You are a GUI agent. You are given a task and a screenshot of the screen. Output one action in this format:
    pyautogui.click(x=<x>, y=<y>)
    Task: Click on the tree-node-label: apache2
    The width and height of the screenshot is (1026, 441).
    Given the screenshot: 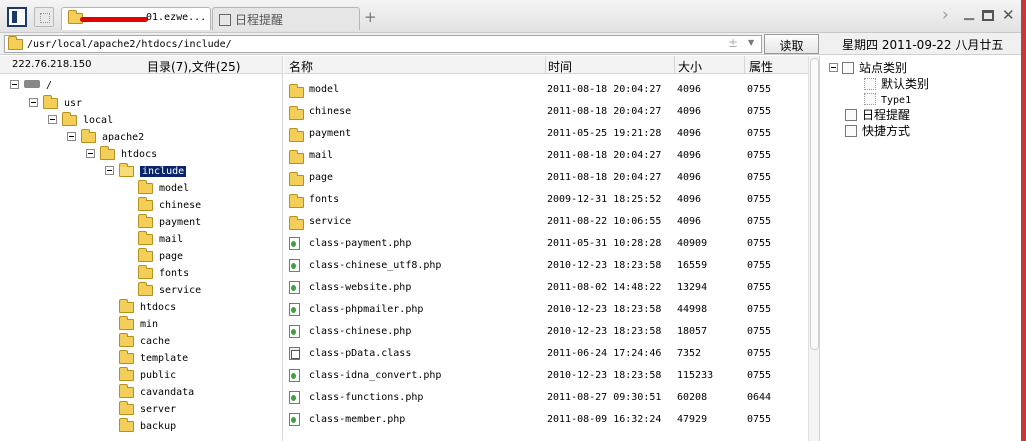 What is the action you would take?
    pyautogui.click(x=123, y=137)
    